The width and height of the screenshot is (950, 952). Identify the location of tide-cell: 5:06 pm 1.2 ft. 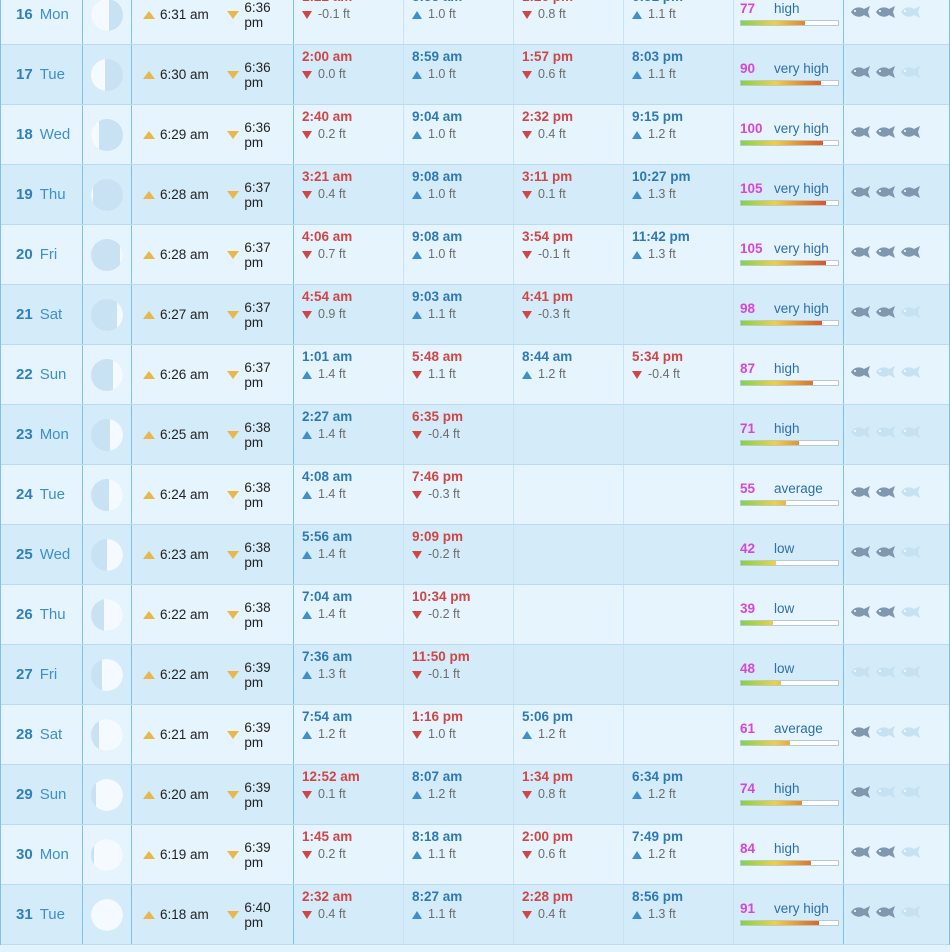
(569, 734).